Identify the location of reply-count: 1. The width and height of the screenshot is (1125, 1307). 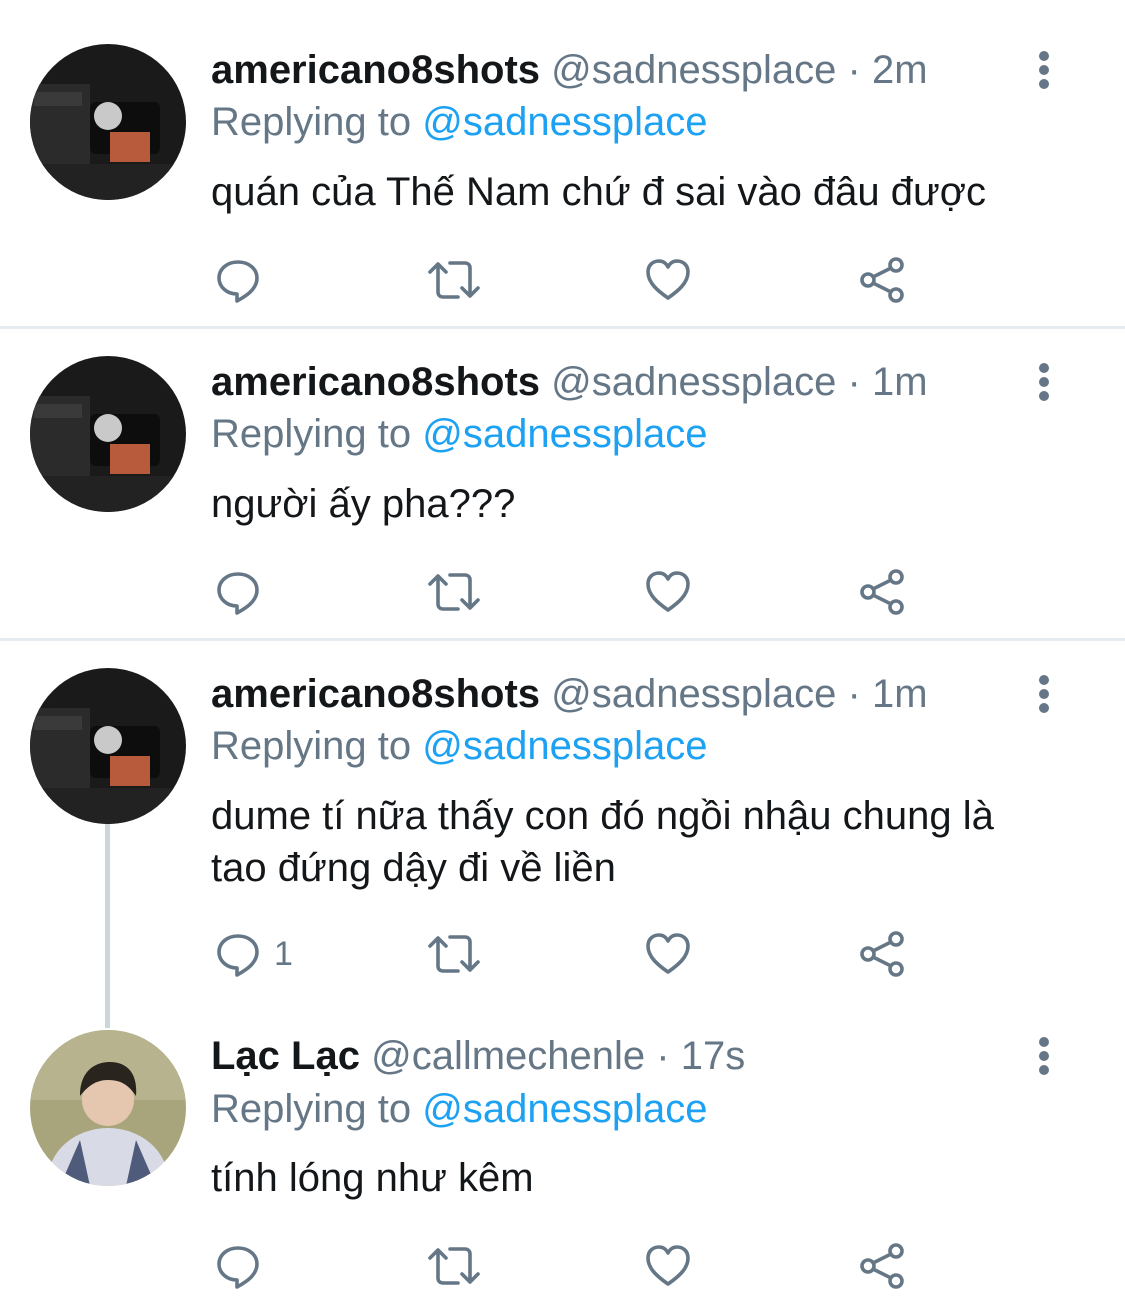
(283, 953).